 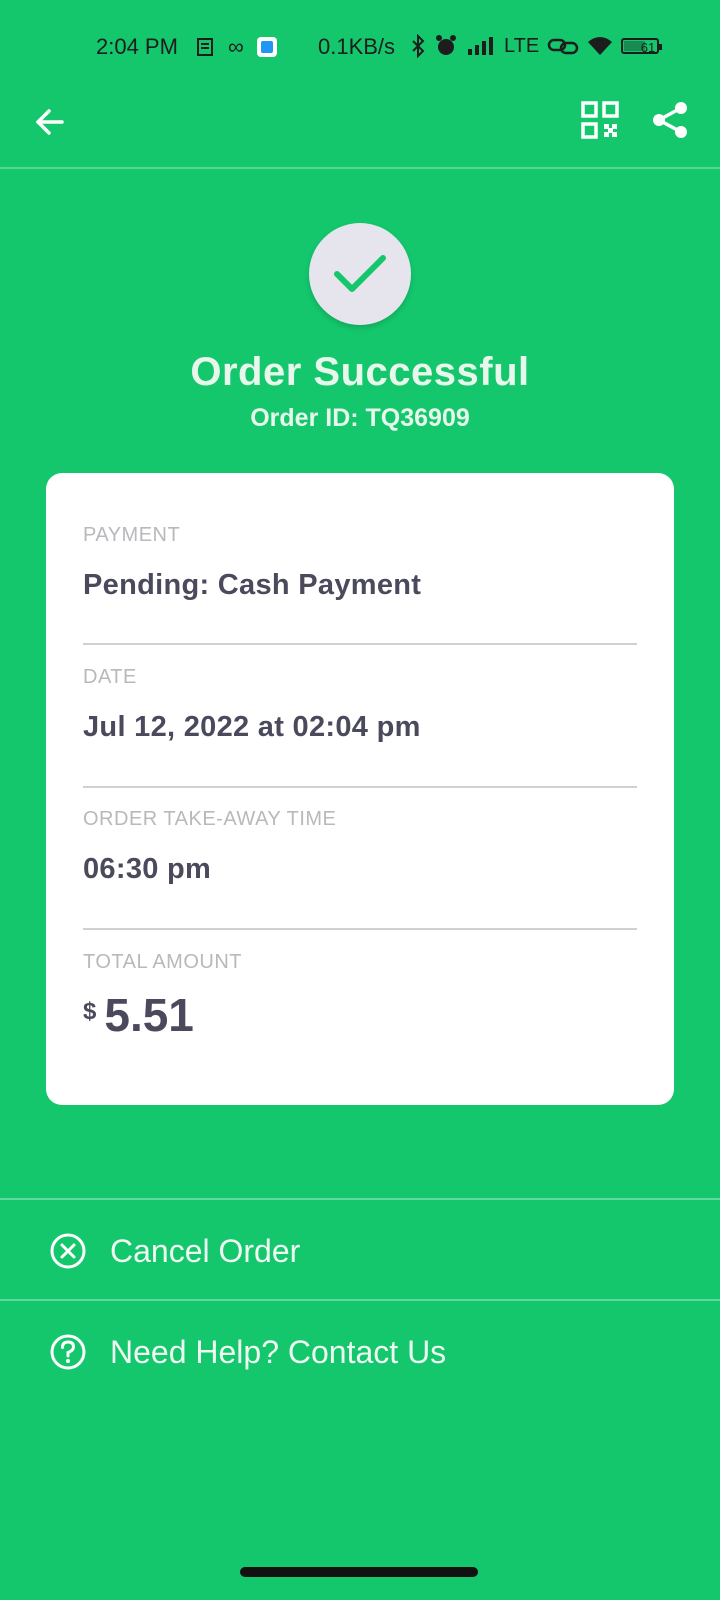 I want to click on link-icon, so click(x=563, y=46).